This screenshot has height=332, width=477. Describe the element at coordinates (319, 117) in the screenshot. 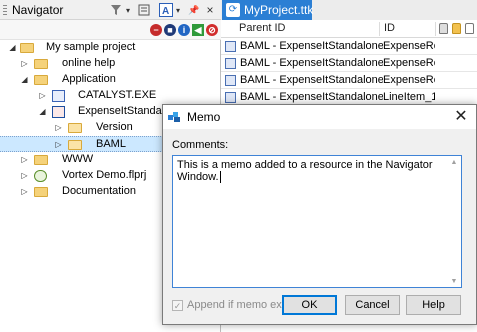

I see `dialog-title-bar: Memo ✕` at that location.